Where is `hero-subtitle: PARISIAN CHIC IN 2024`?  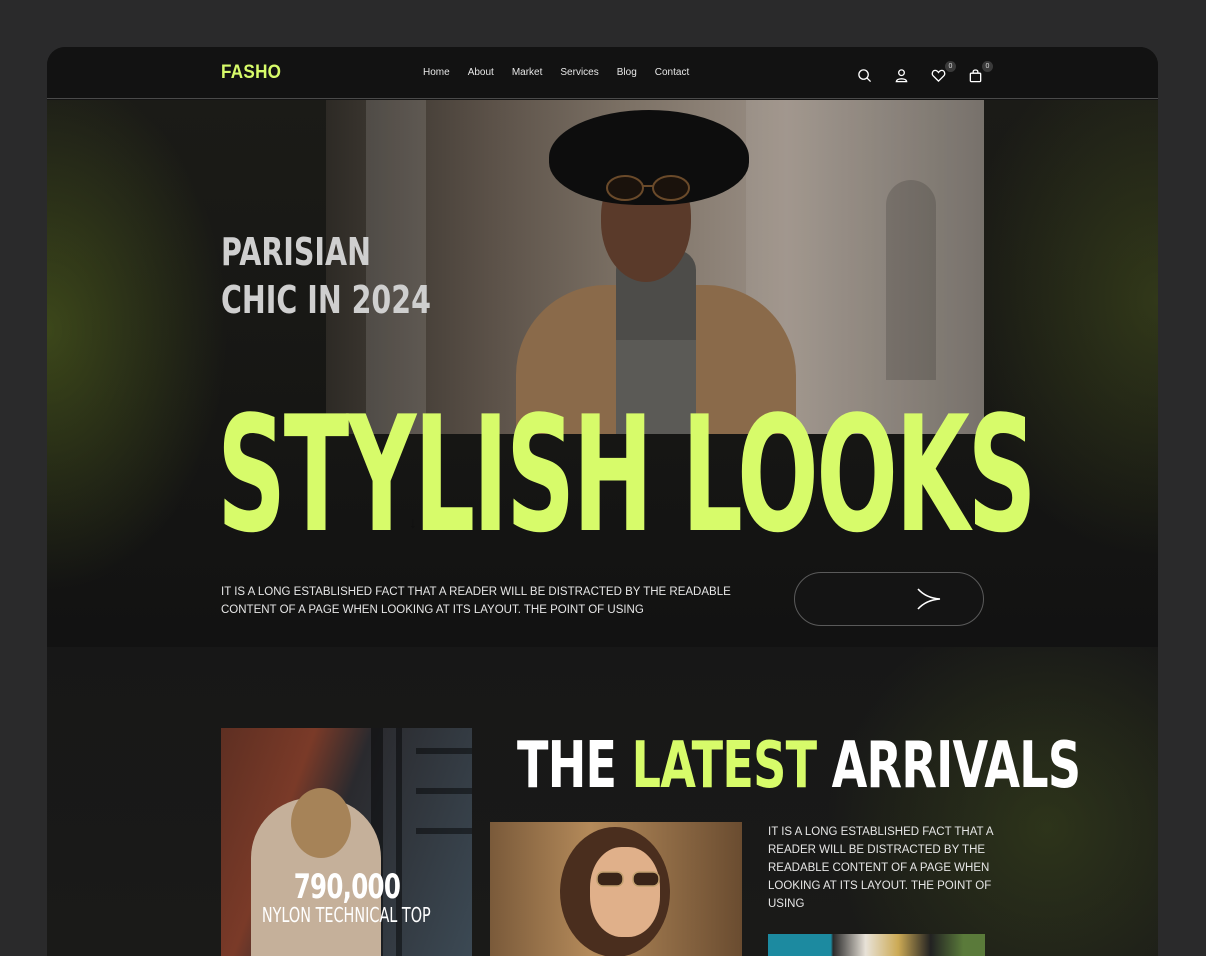
hero-subtitle: PARISIAN CHIC IN 2024 is located at coordinates (326, 276).